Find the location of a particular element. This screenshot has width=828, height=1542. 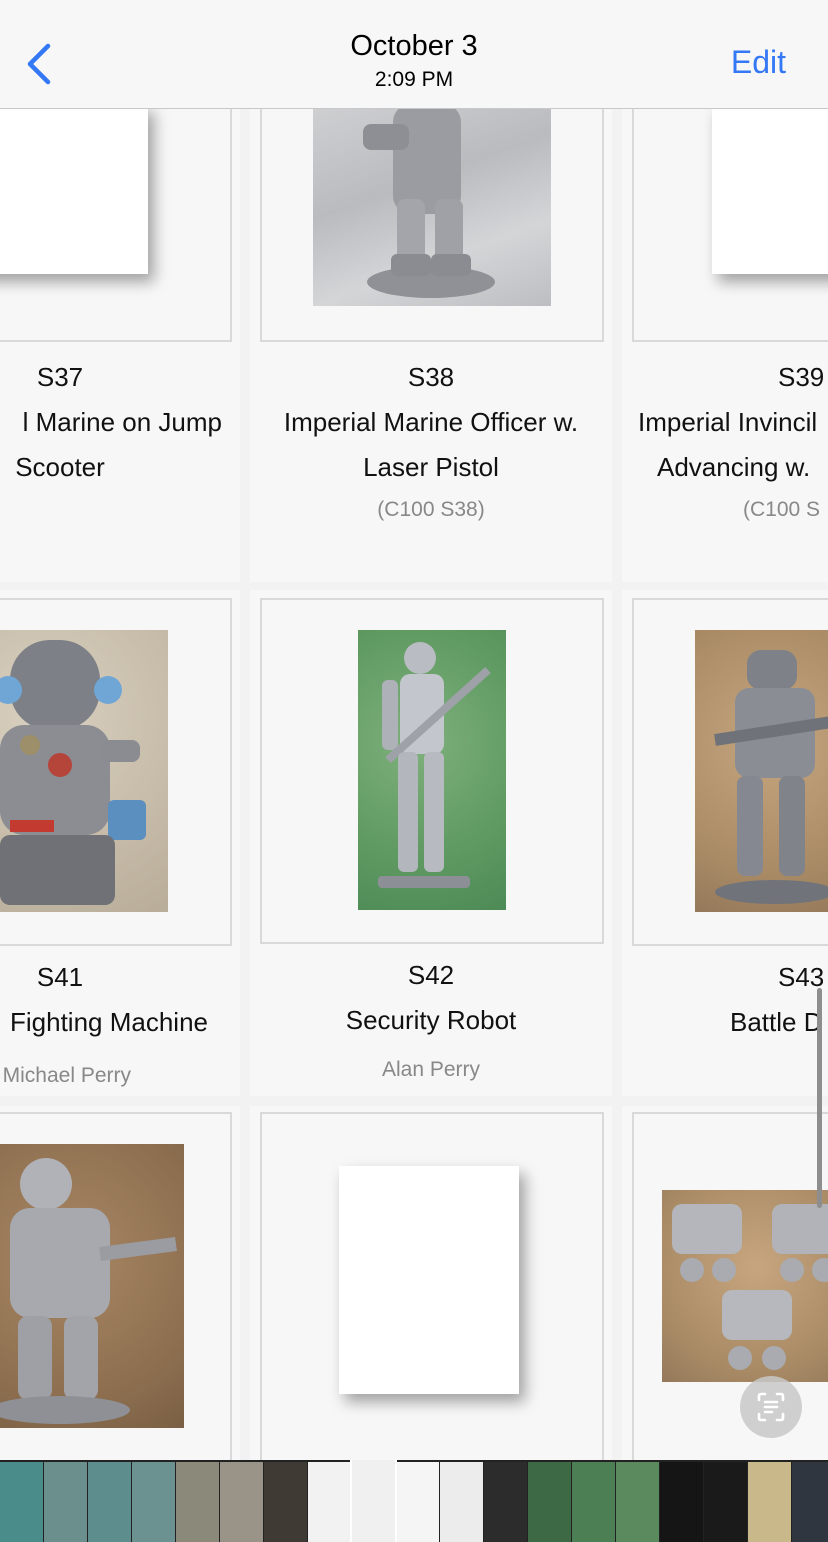

page-title: October 3 is located at coordinates (414, 46).